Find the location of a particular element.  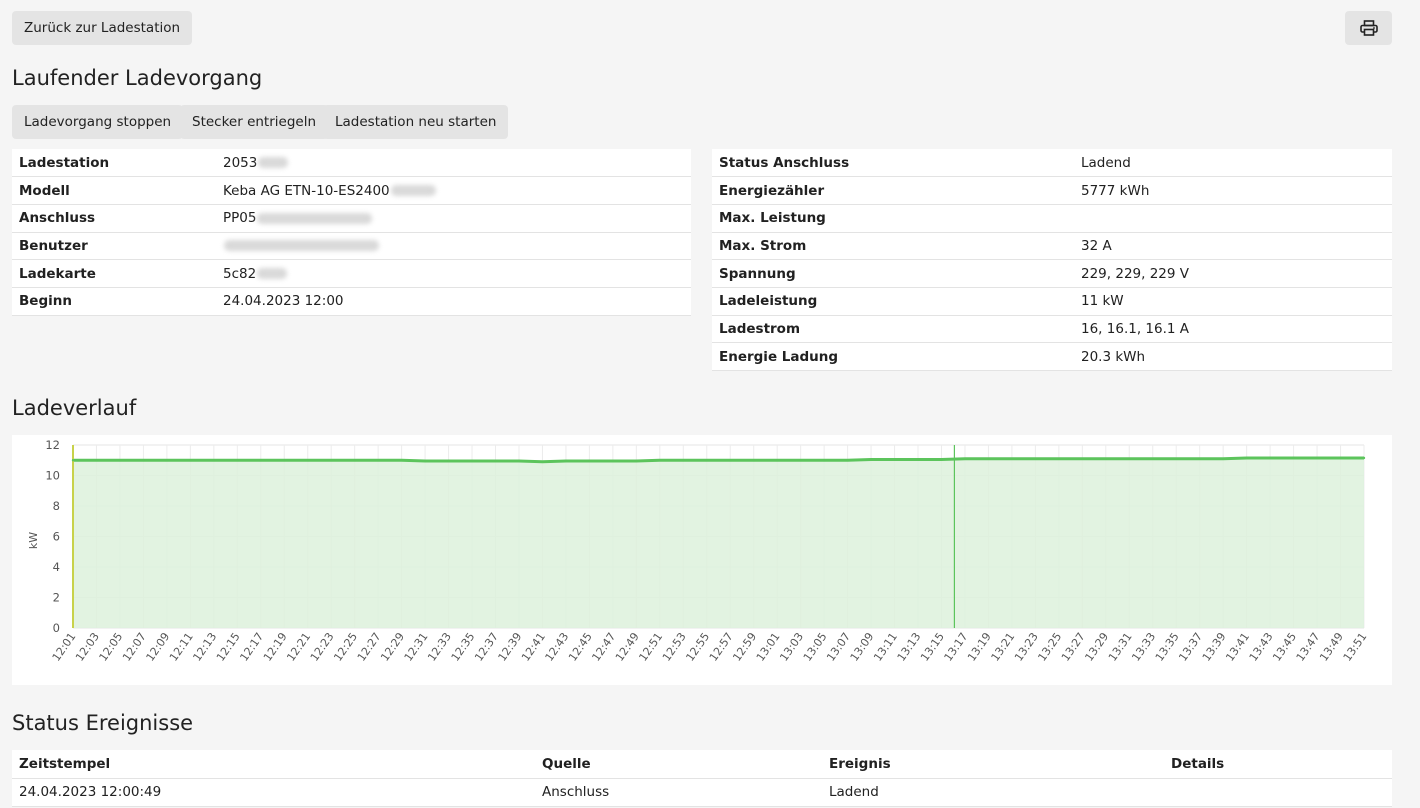

x-tick-label: 13:25 is located at coordinates (1049, 646).